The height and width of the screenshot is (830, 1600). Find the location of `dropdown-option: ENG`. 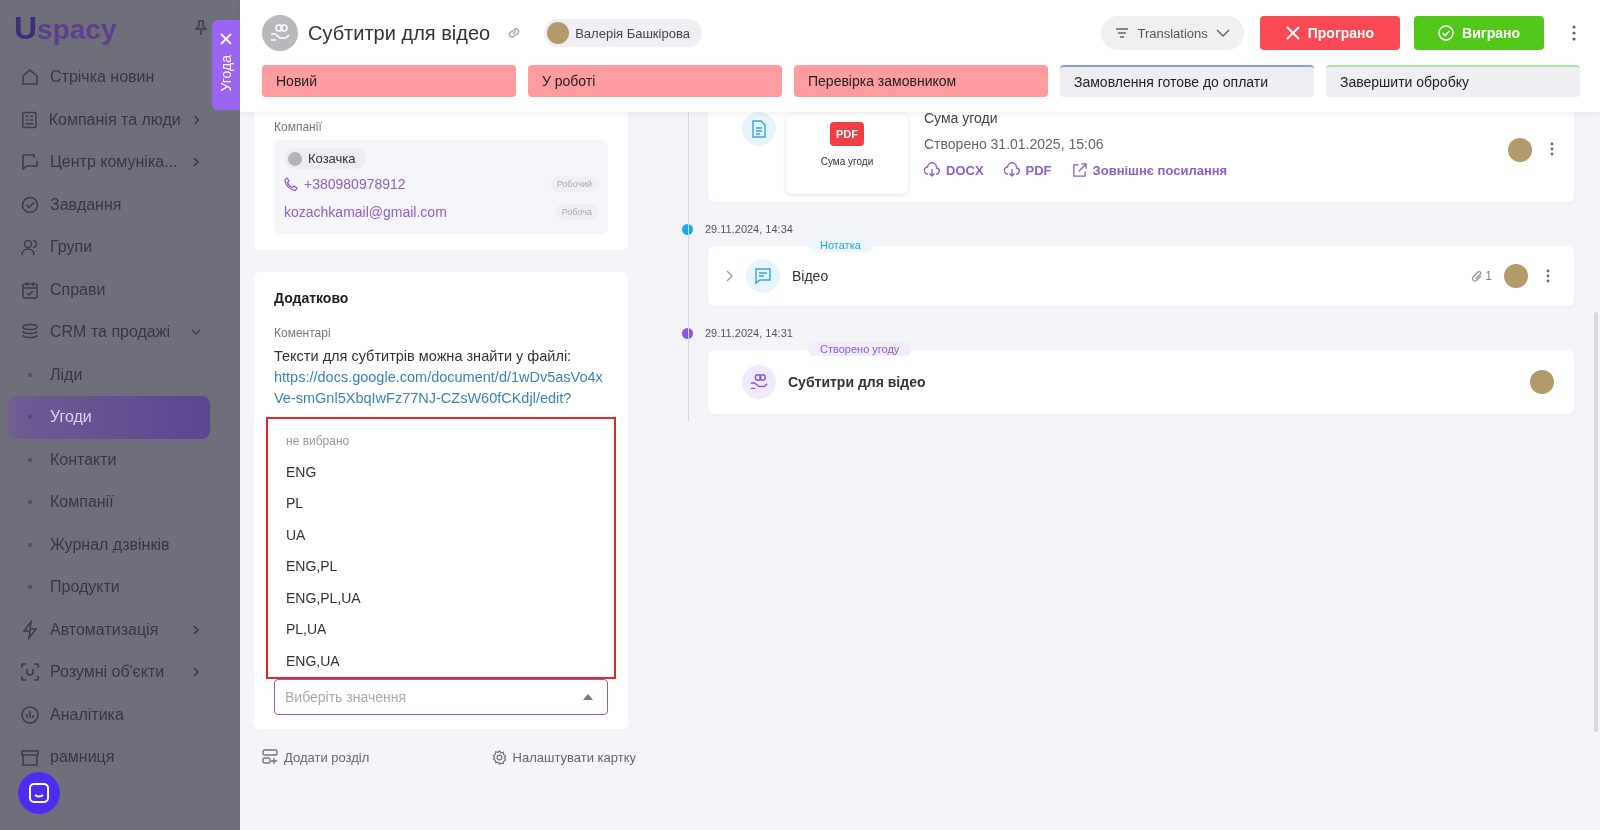

dropdown-option: ENG is located at coordinates (441, 472).